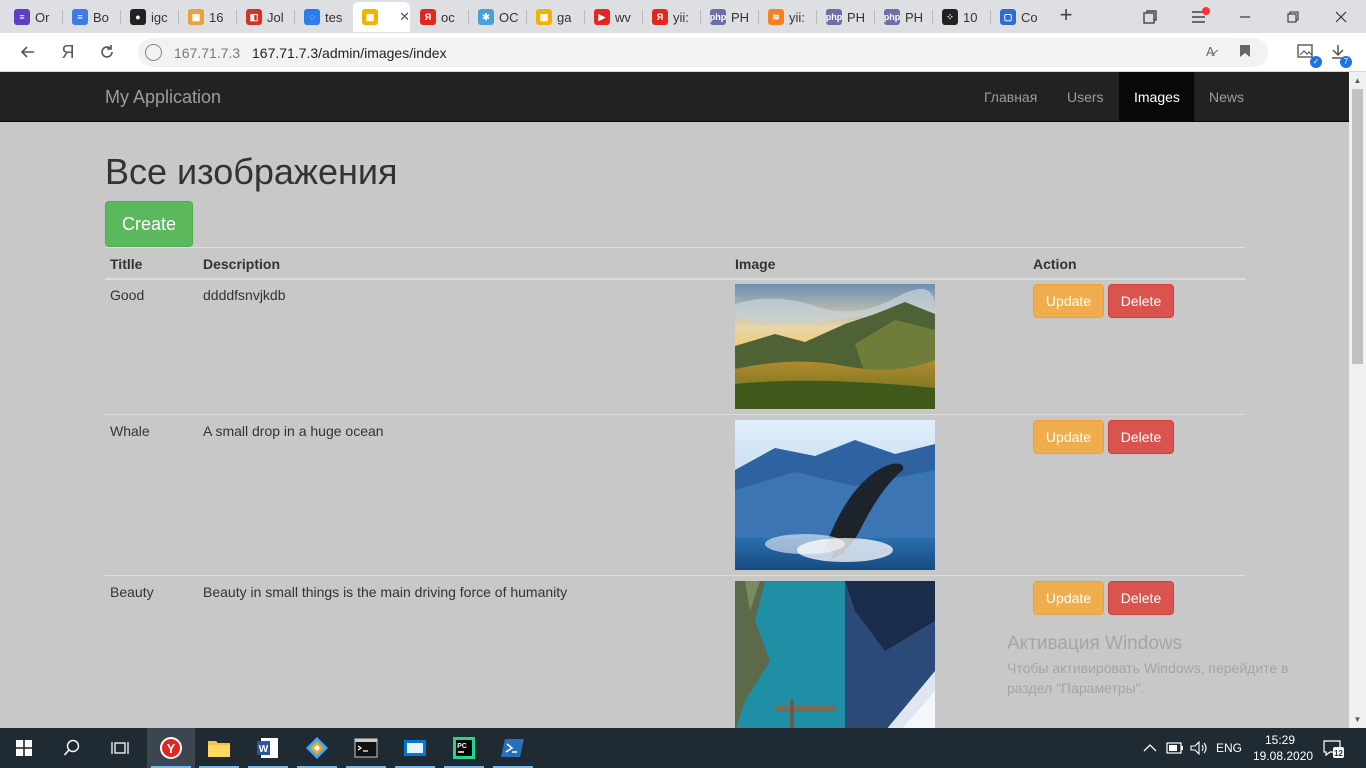 The image size is (1366, 768). I want to click on notification-count: 12, so click(1338, 753).